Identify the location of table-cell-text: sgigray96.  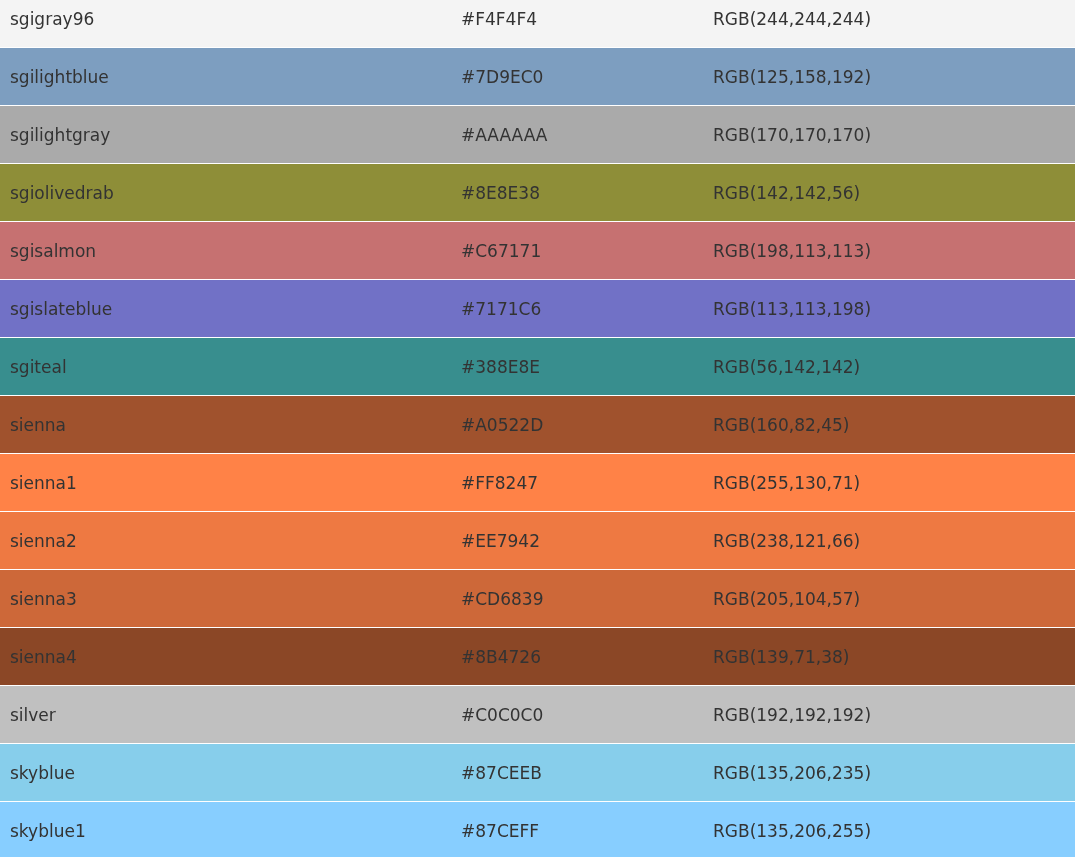
(52, 18).